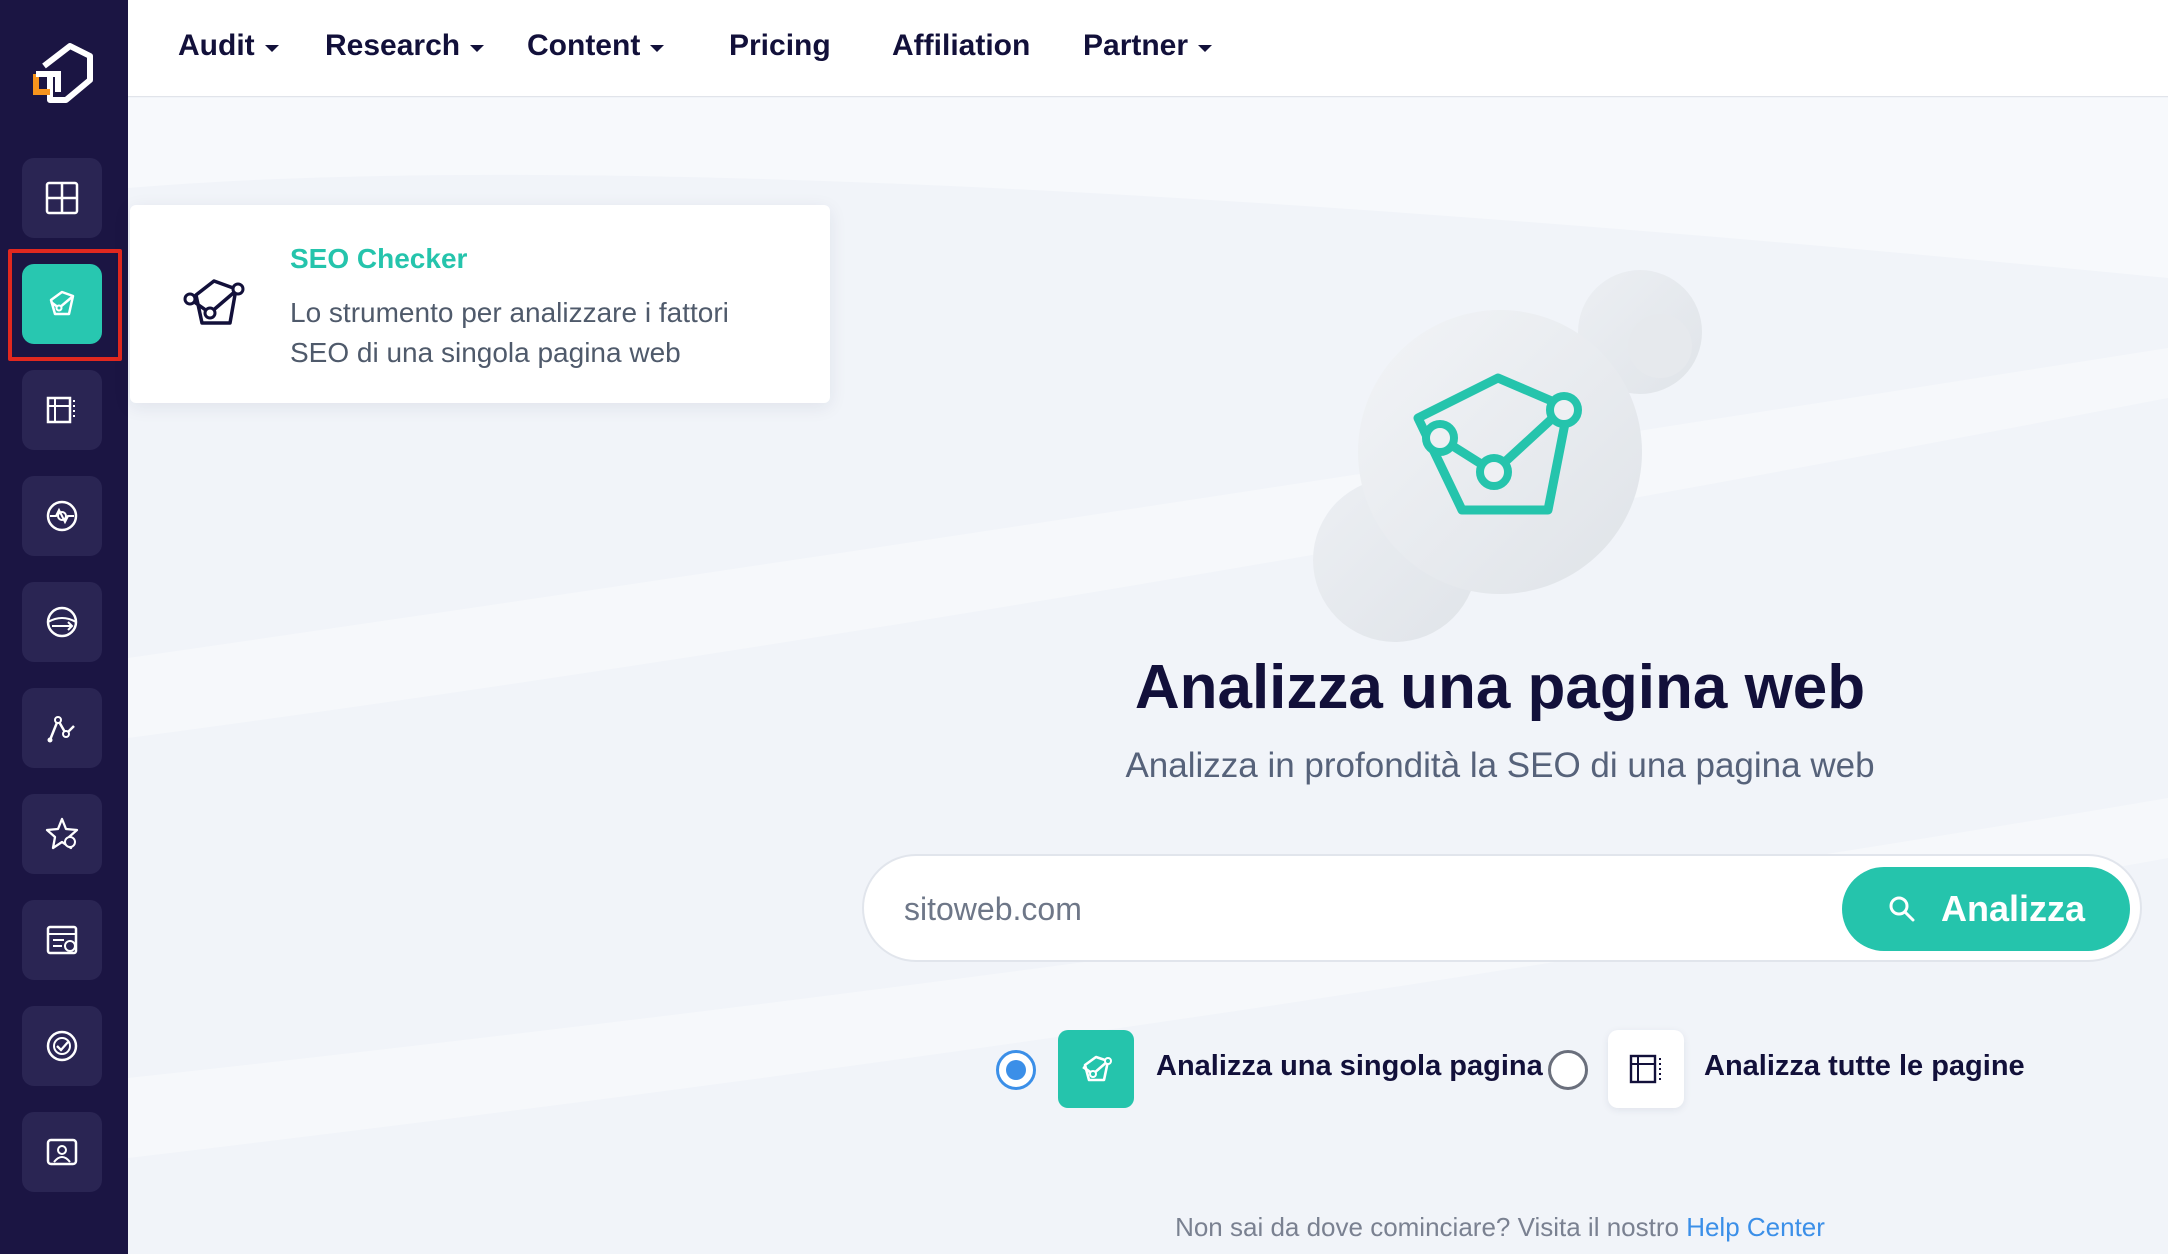 The width and height of the screenshot is (2168, 1254). I want to click on sidebar-item-content-report, so click(62, 940).